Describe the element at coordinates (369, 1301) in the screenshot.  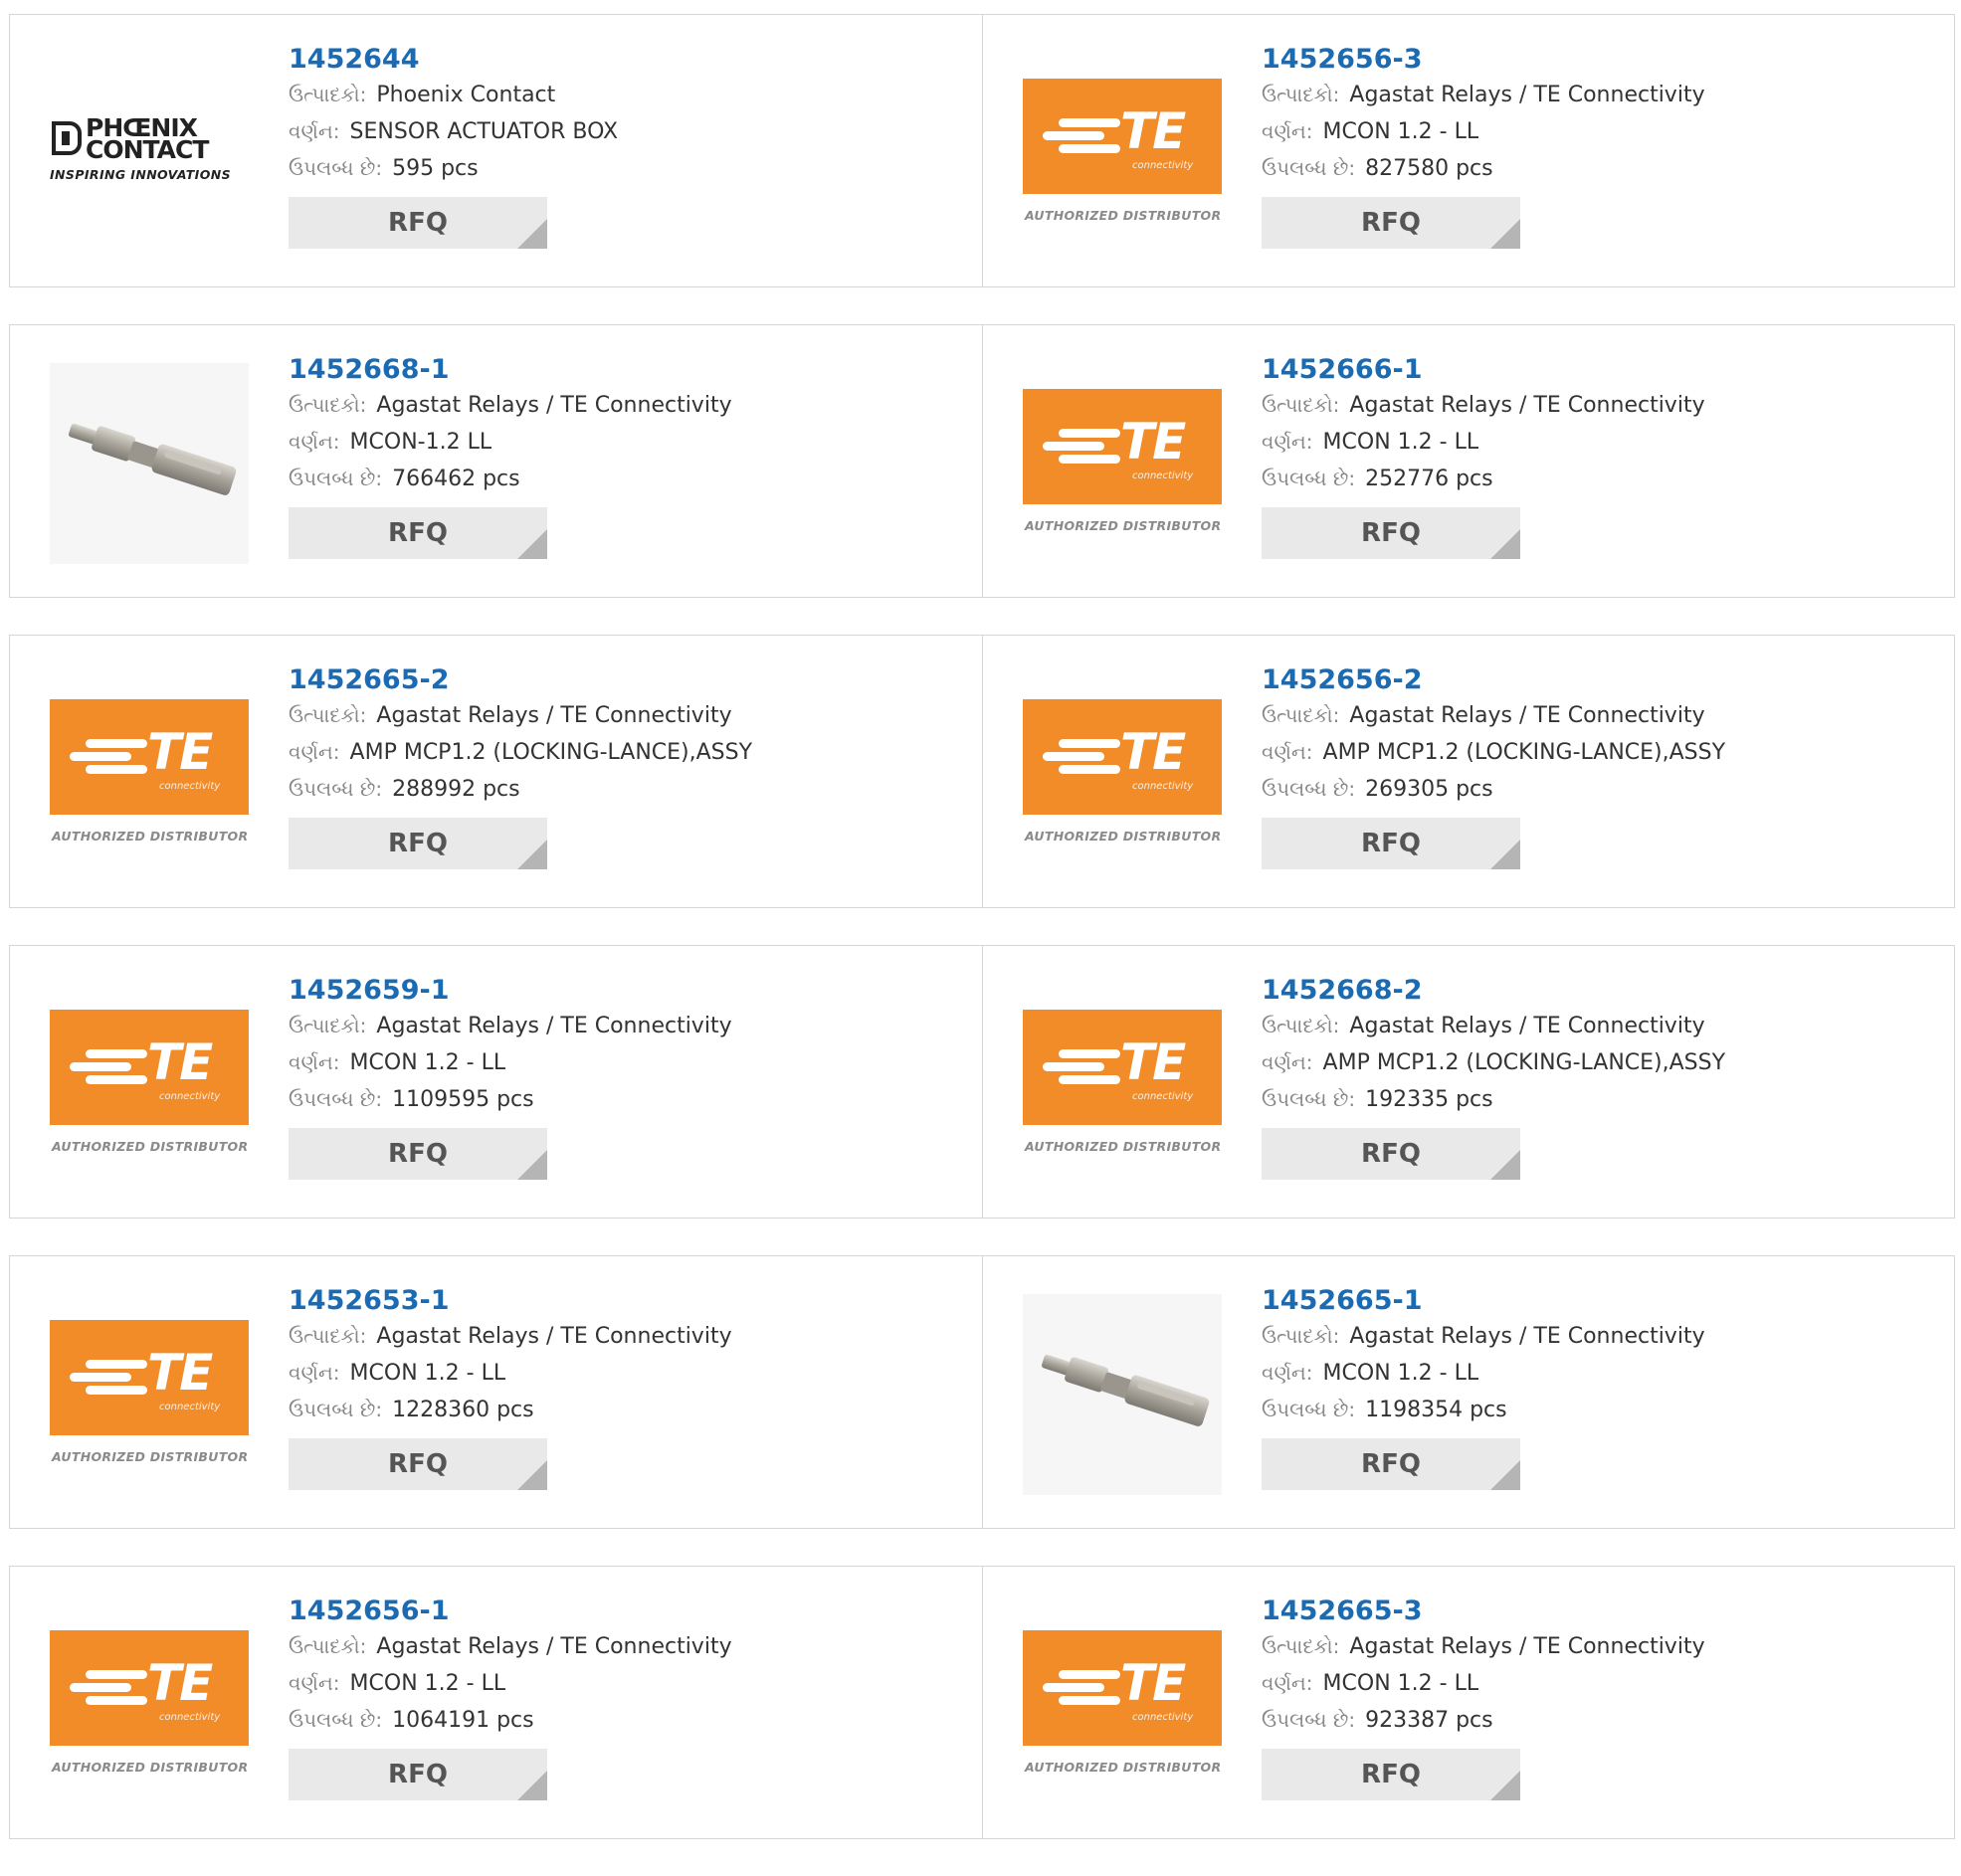
I see `part-number-link: 1452653-1` at that location.